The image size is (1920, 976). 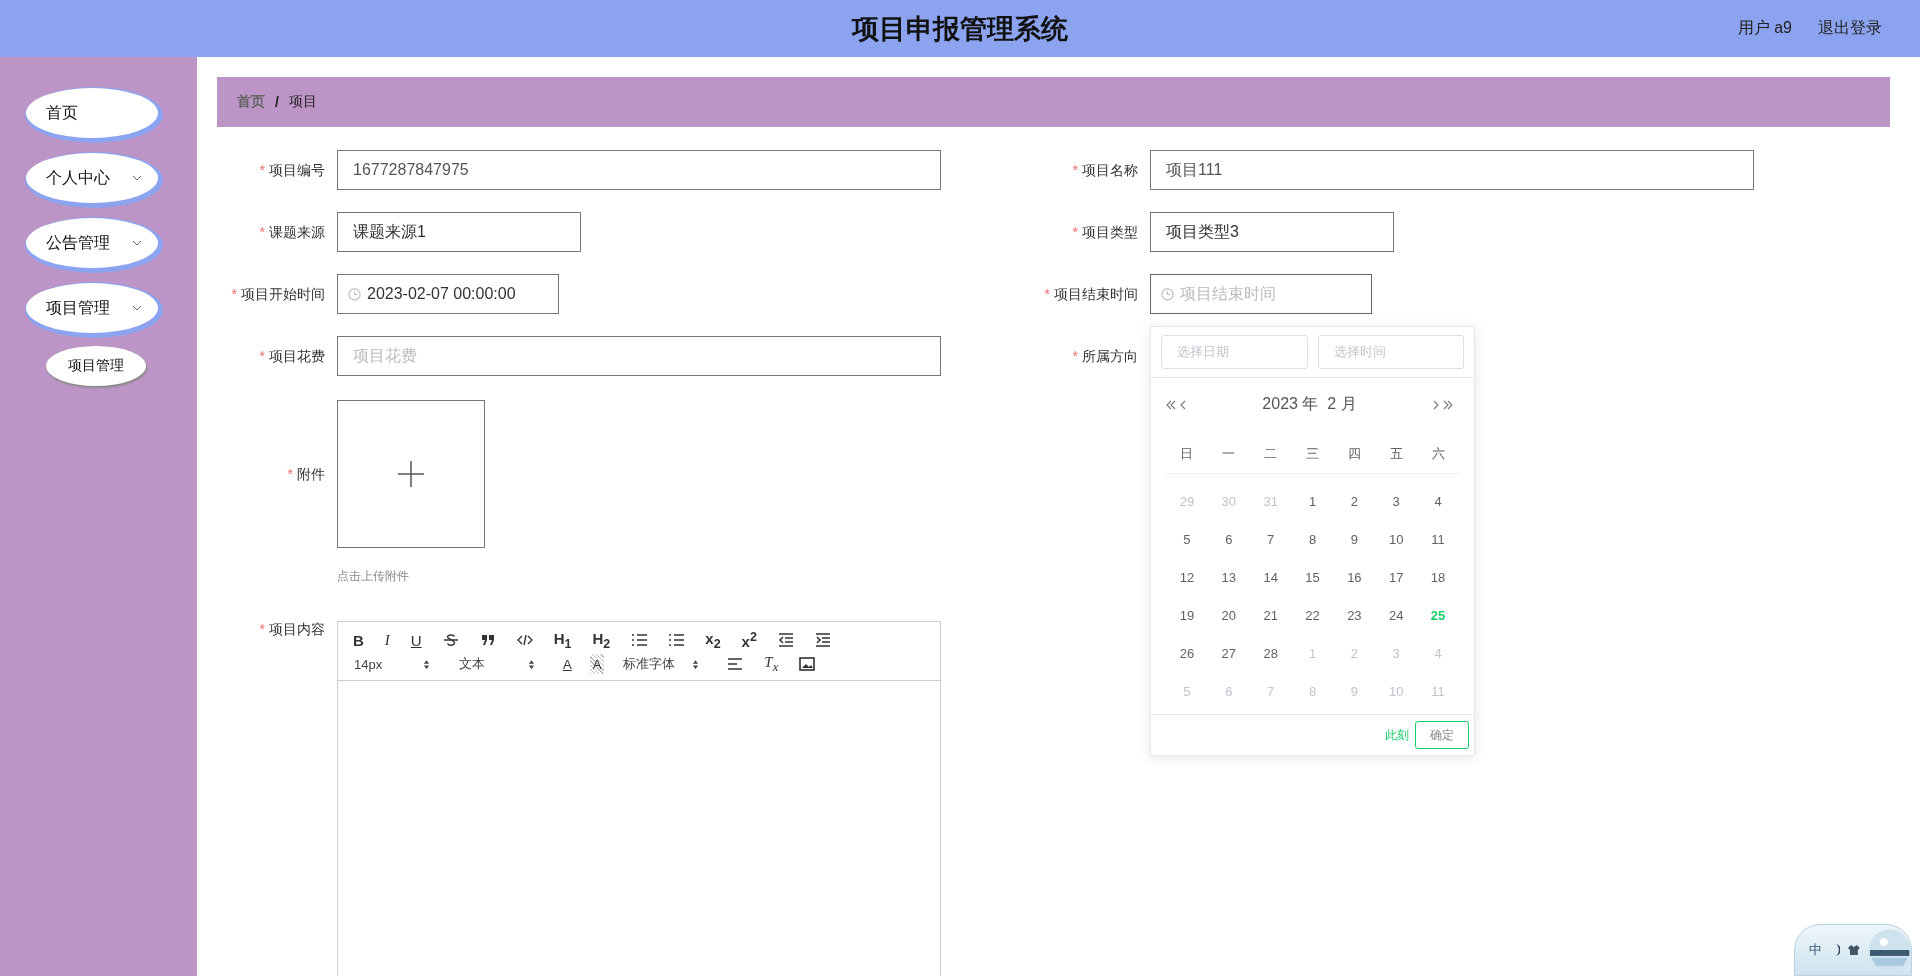 I want to click on input-field: 项目类型3, so click(x=1272, y=232).